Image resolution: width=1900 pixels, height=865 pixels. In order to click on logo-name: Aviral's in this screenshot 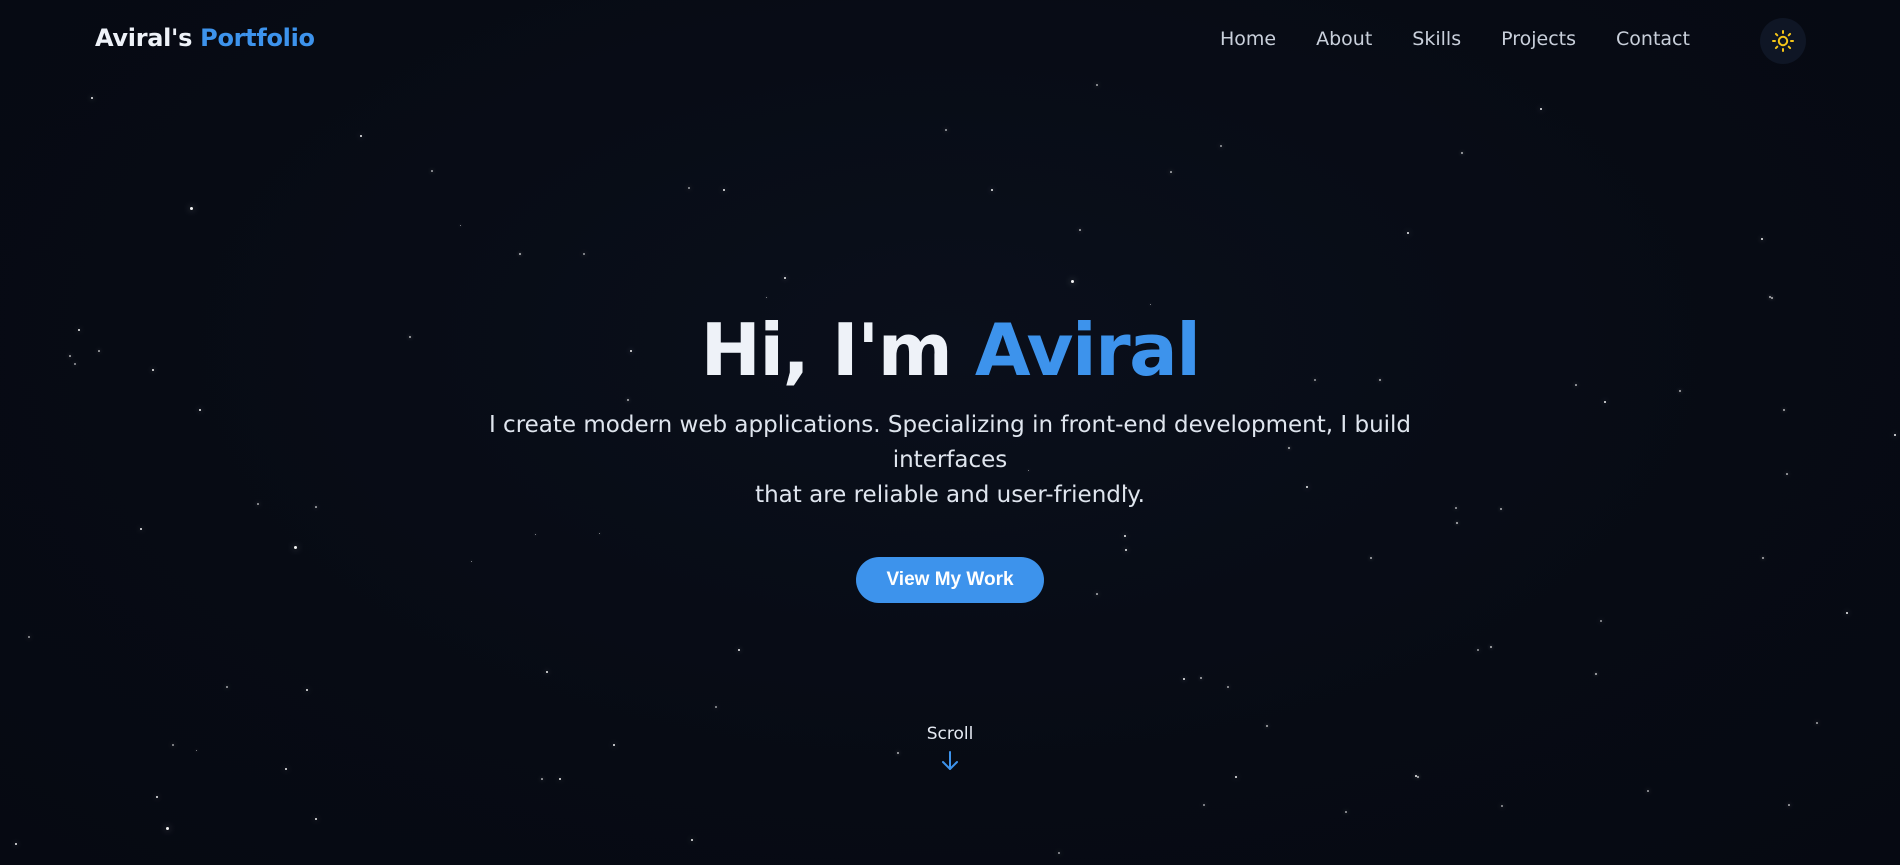, I will do `click(144, 38)`.